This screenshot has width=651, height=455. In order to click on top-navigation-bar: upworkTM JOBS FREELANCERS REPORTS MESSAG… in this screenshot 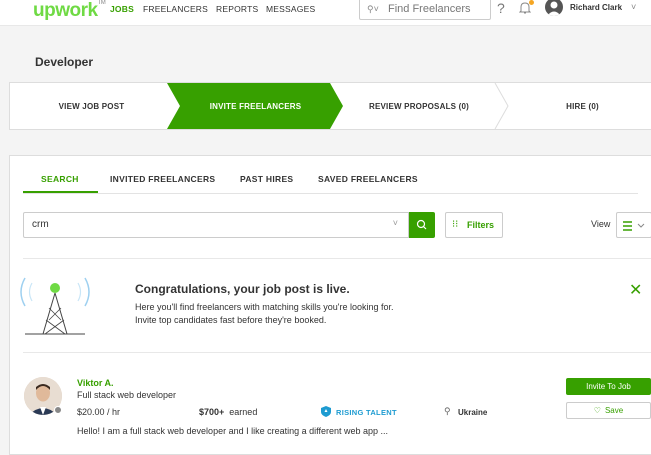, I will do `click(325, 13)`.